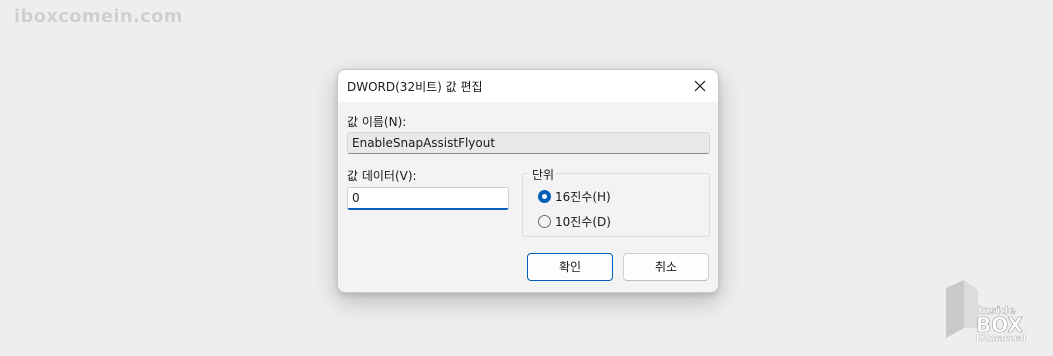  I want to click on radio-hexadecimal: 16진수(H), so click(574, 196).